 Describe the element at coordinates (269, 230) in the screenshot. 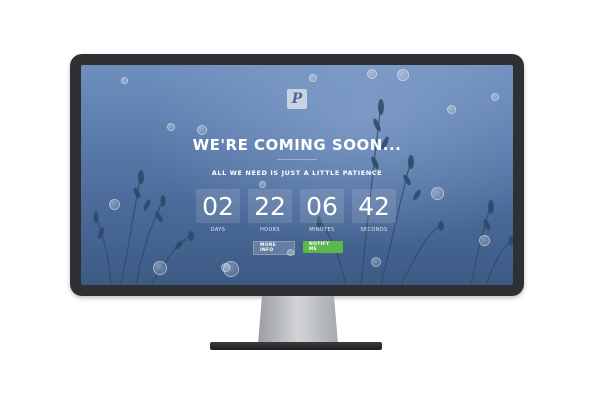

I see `countdown-hours-label: HOURS` at that location.